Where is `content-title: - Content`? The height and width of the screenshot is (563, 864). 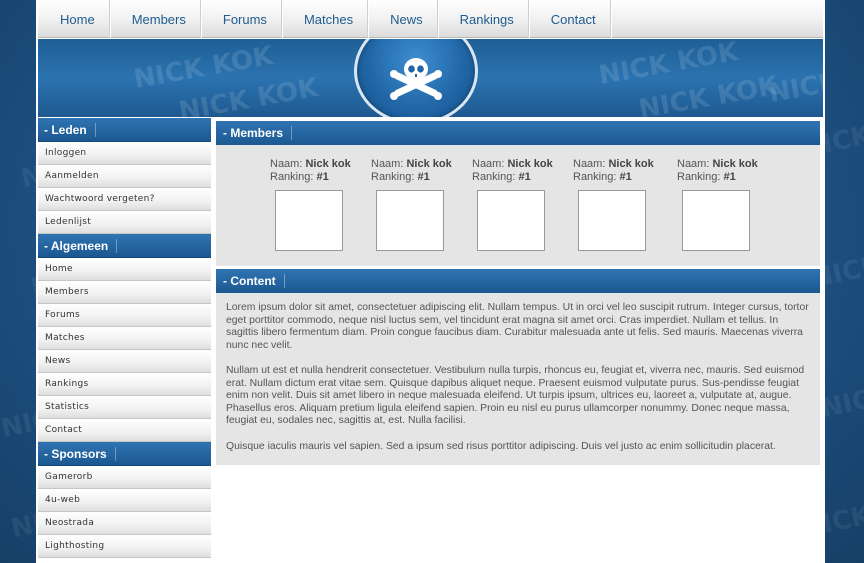
content-title: - Content is located at coordinates (249, 281).